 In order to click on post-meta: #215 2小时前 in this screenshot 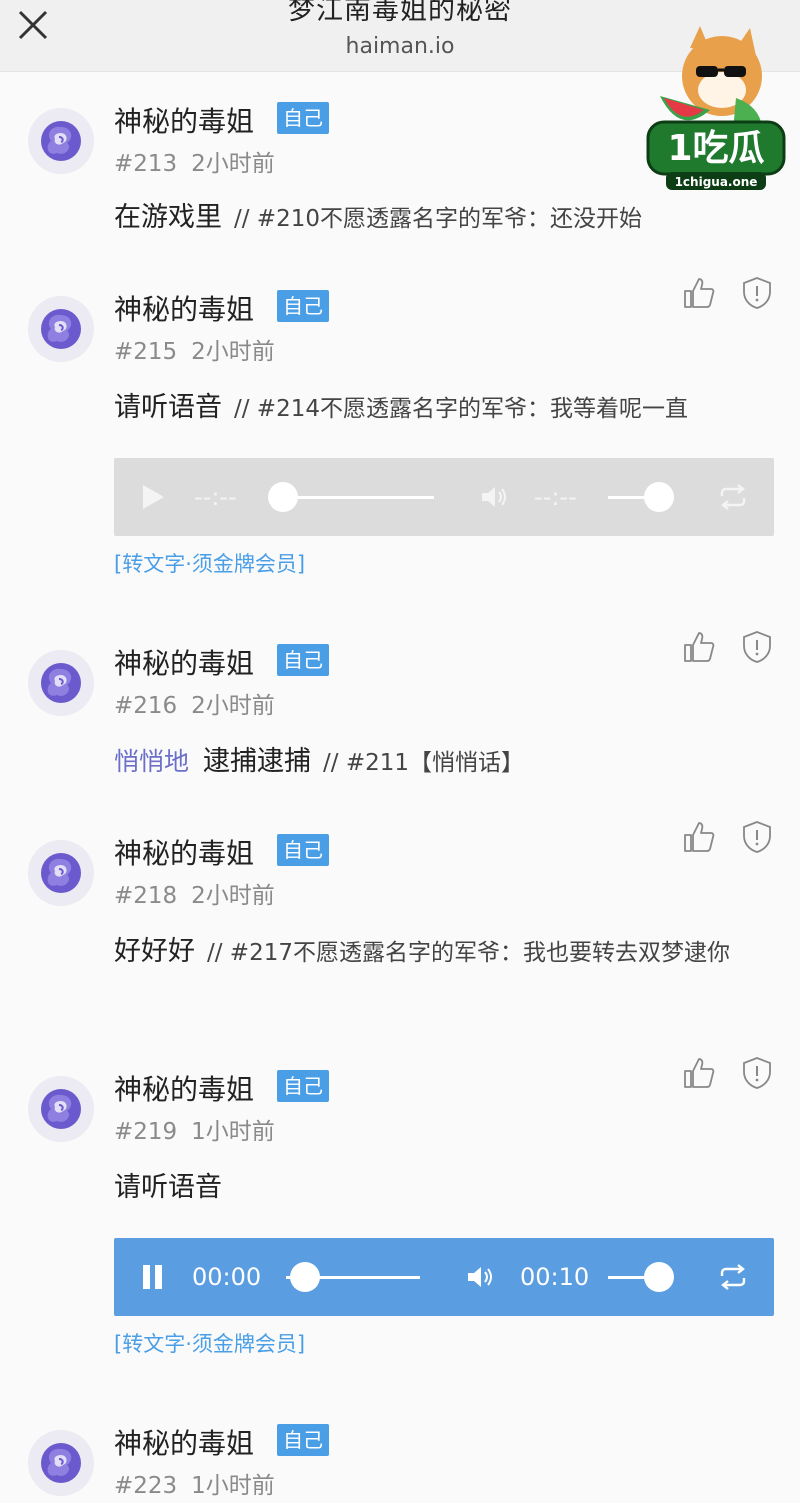, I will do `click(194, 349)`.